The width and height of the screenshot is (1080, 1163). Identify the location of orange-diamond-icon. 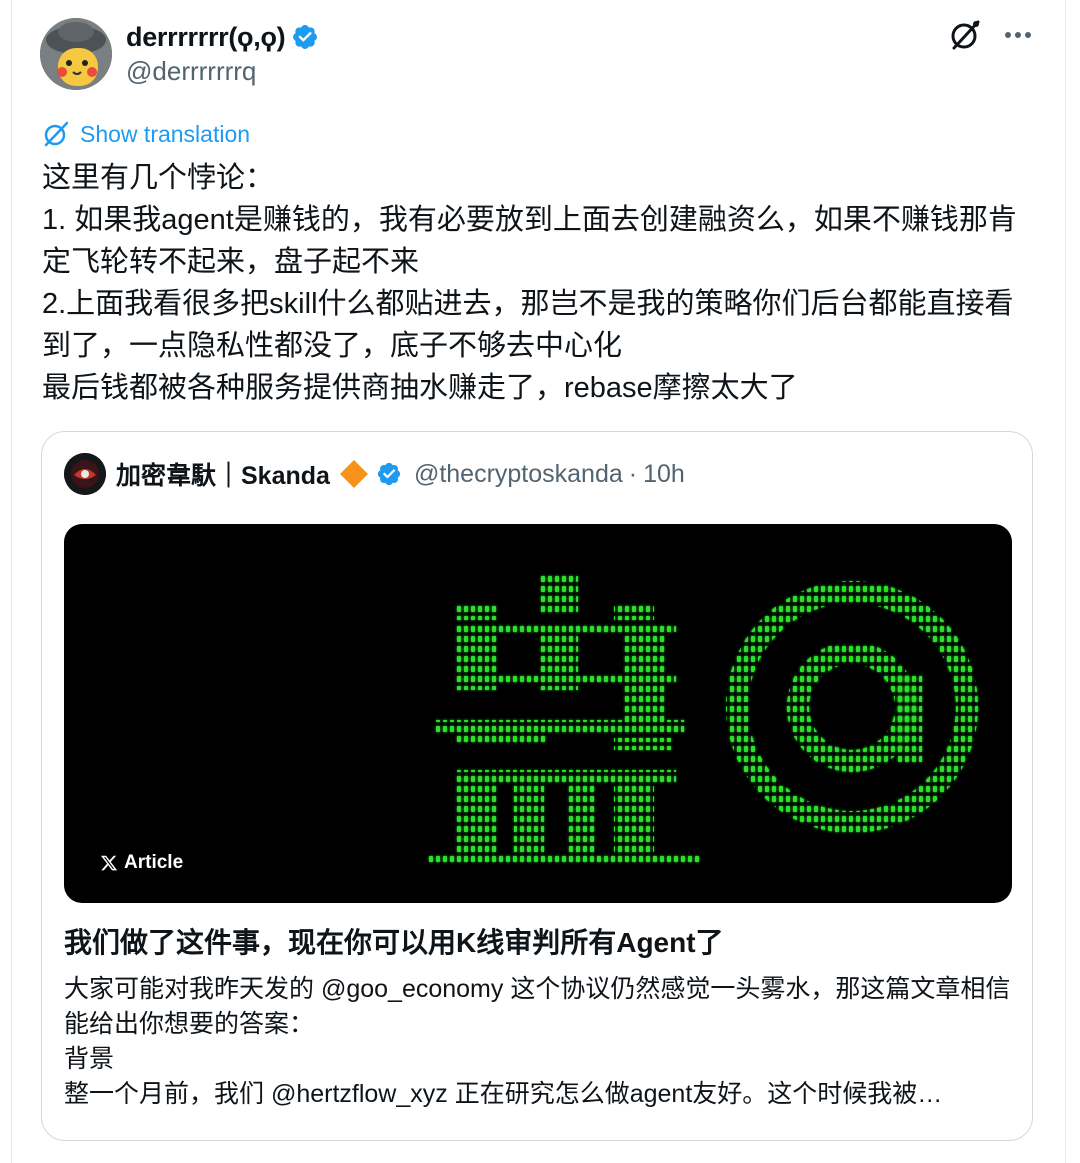
(353, 474).